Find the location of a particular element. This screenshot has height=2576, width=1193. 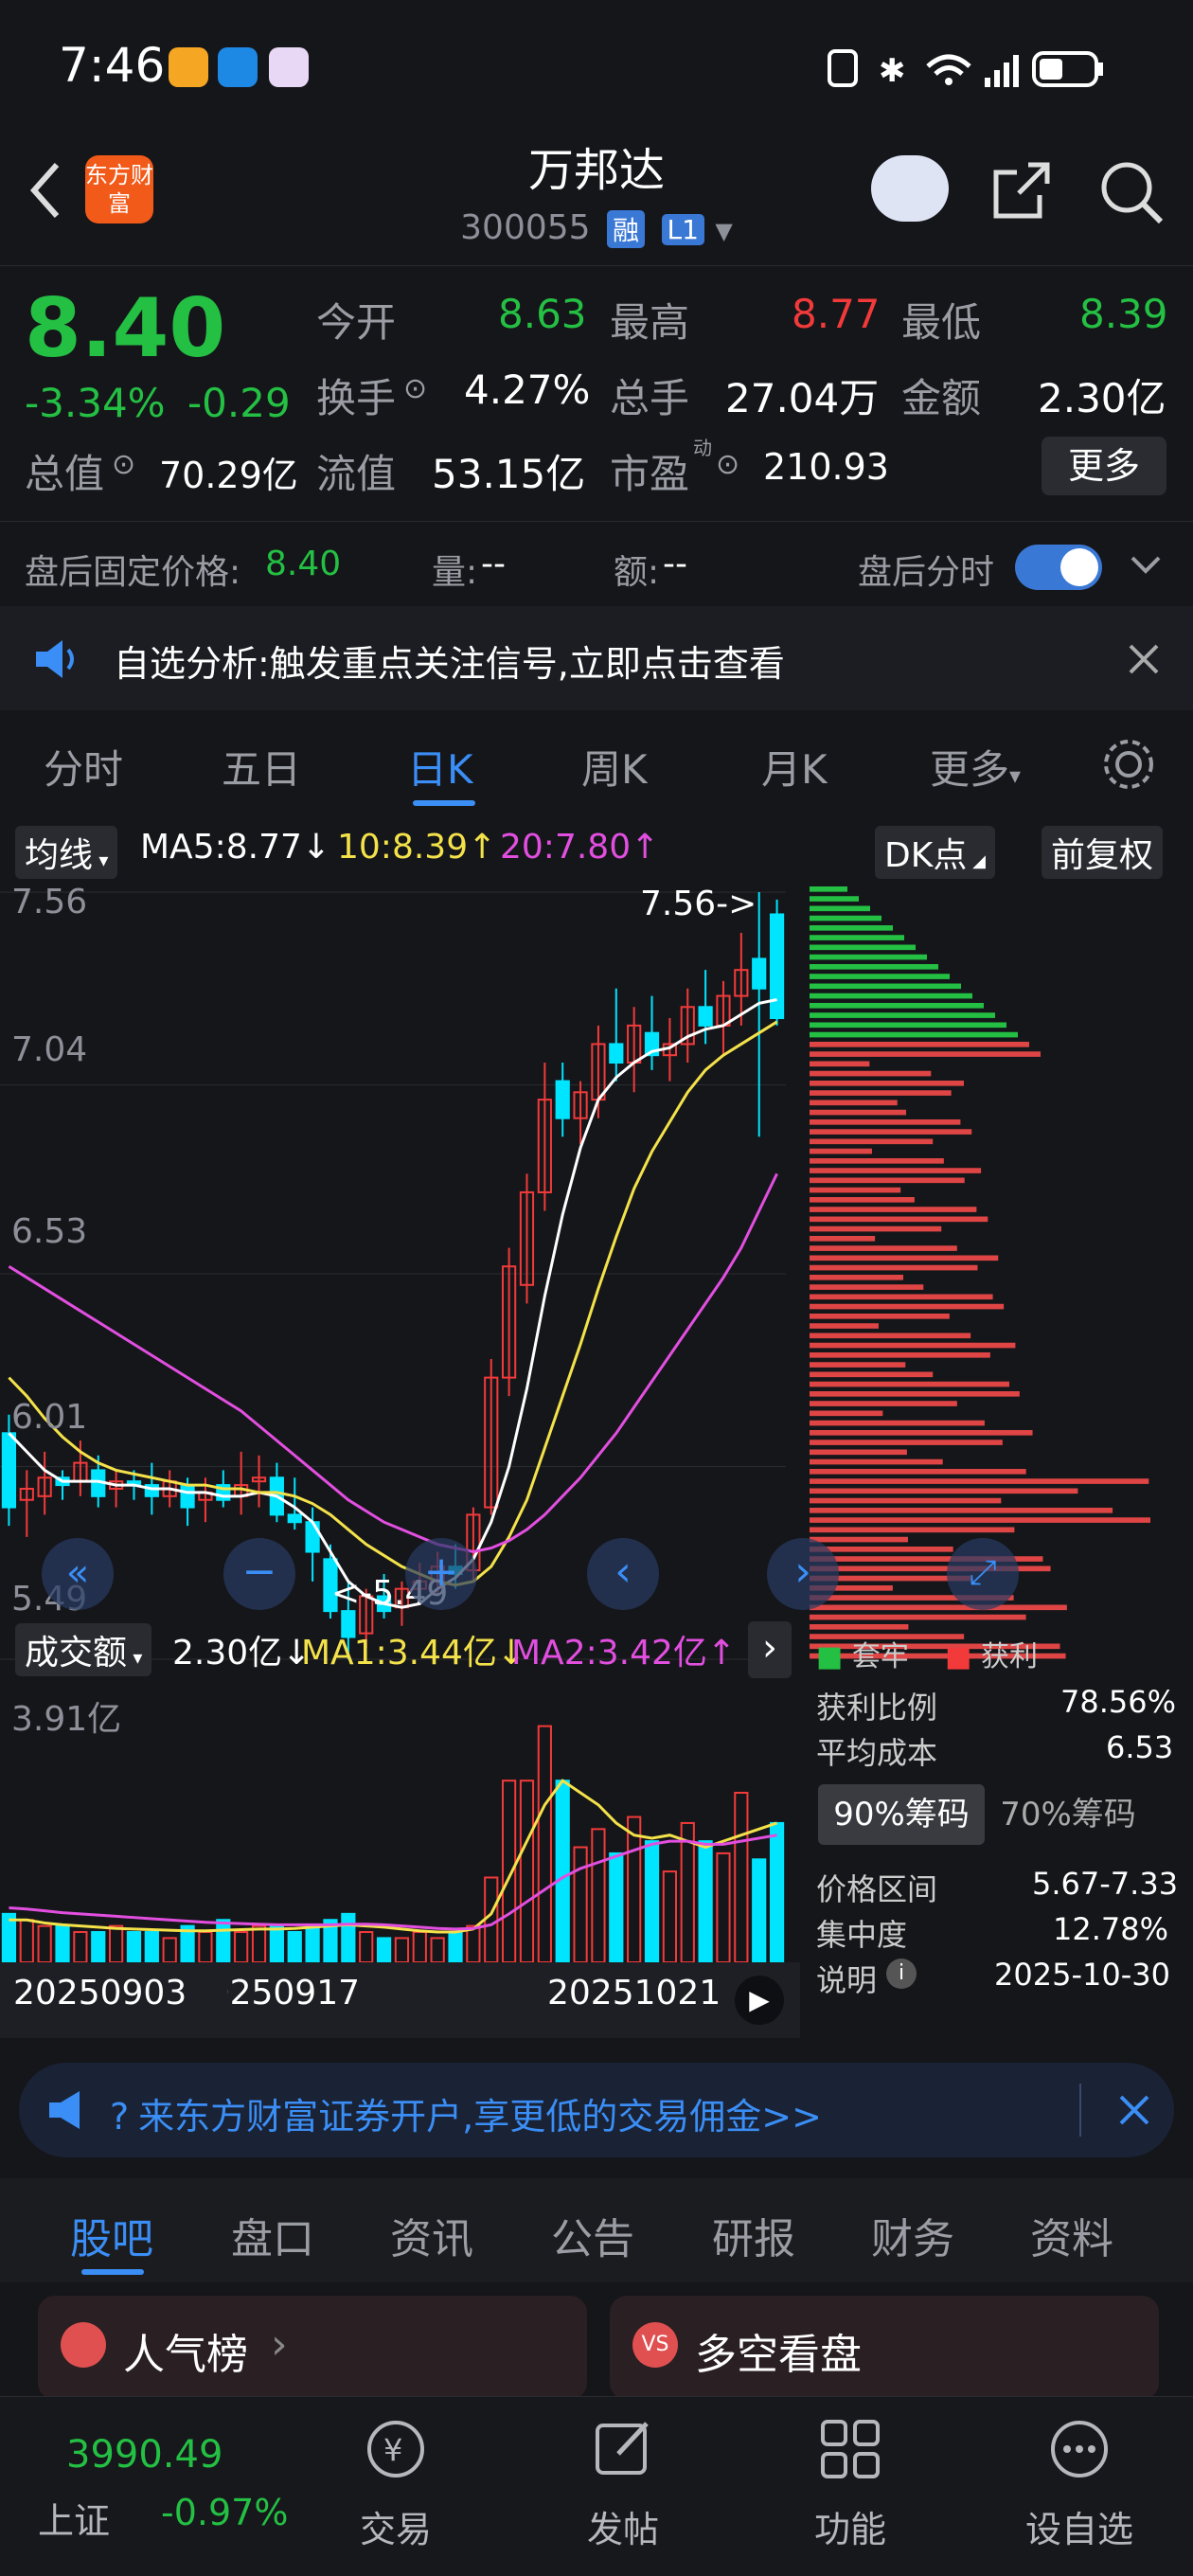

tab-90-chips: 90%筹码 is located at coordinates (901, 1814).